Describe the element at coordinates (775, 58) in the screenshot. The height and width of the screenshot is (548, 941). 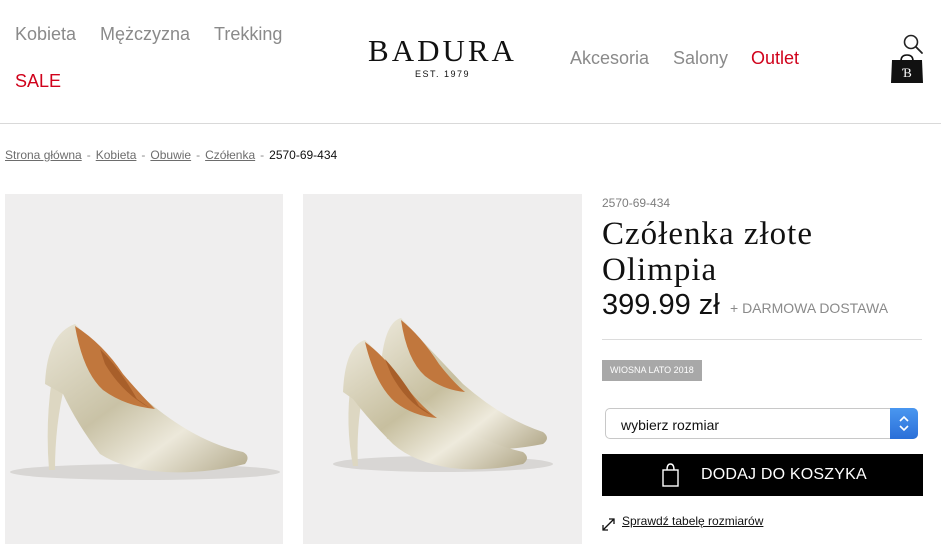
I see `nav-outlet: Outlet` at that location.